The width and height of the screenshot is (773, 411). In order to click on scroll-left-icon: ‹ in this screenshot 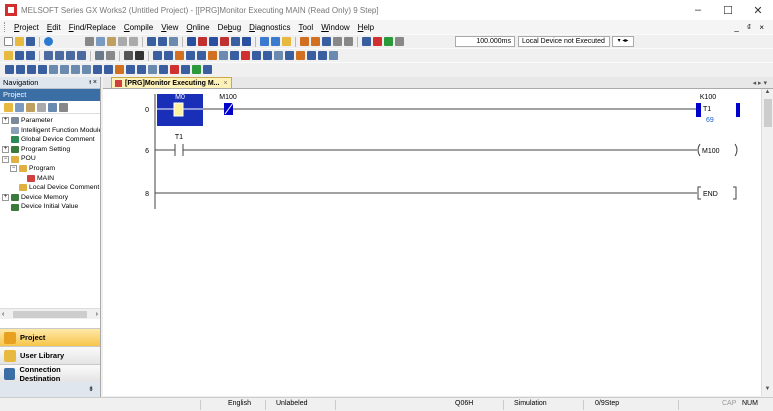, I will do `click(3, 314)`.